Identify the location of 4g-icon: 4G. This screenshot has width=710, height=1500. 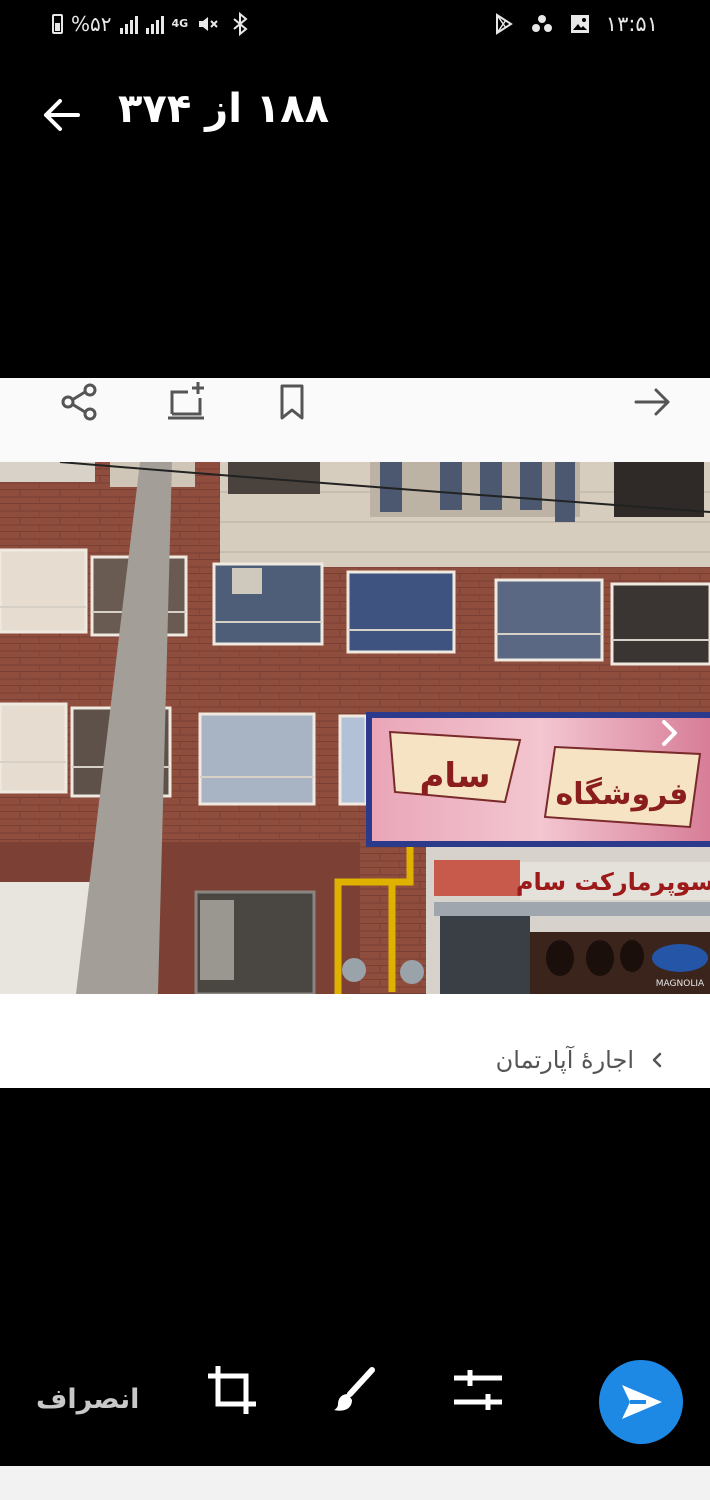
(180, 23).